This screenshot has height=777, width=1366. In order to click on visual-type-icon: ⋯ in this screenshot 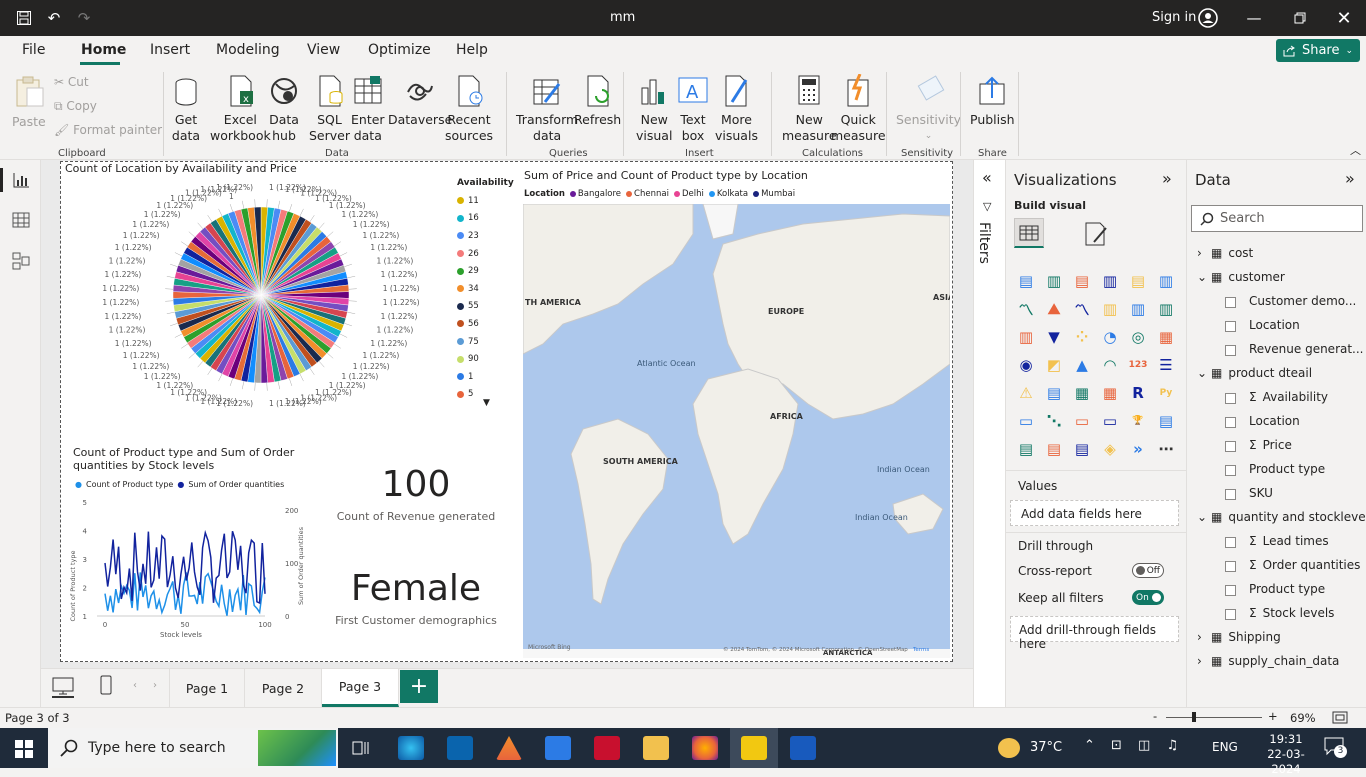, I will do `click(1166, 449)`.